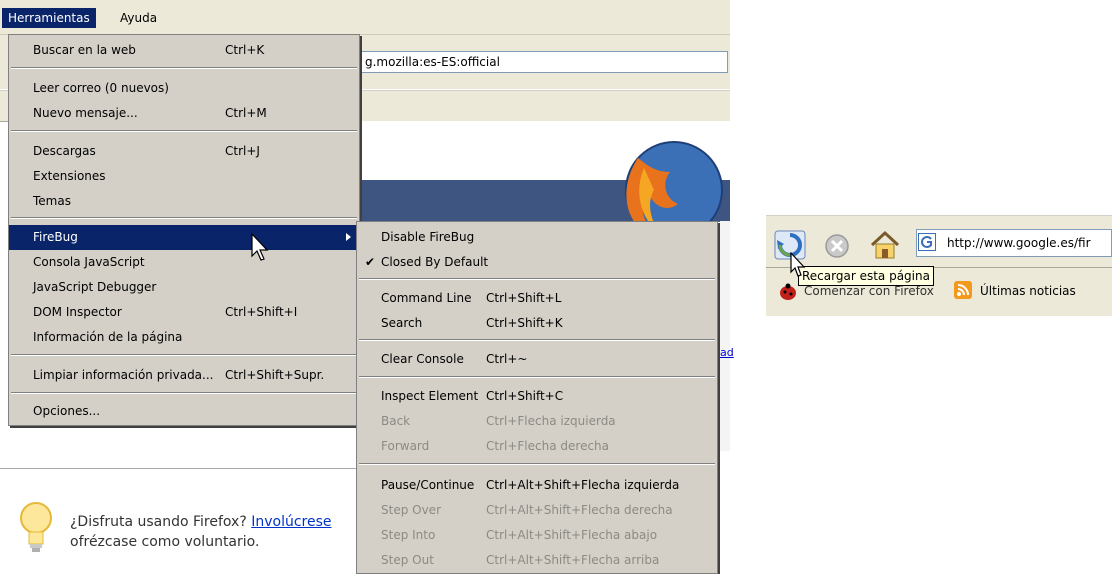 The image size is (1112, 574). I want to click on right-url-bar: http://www.google.es/fir, so click(1014, 243).